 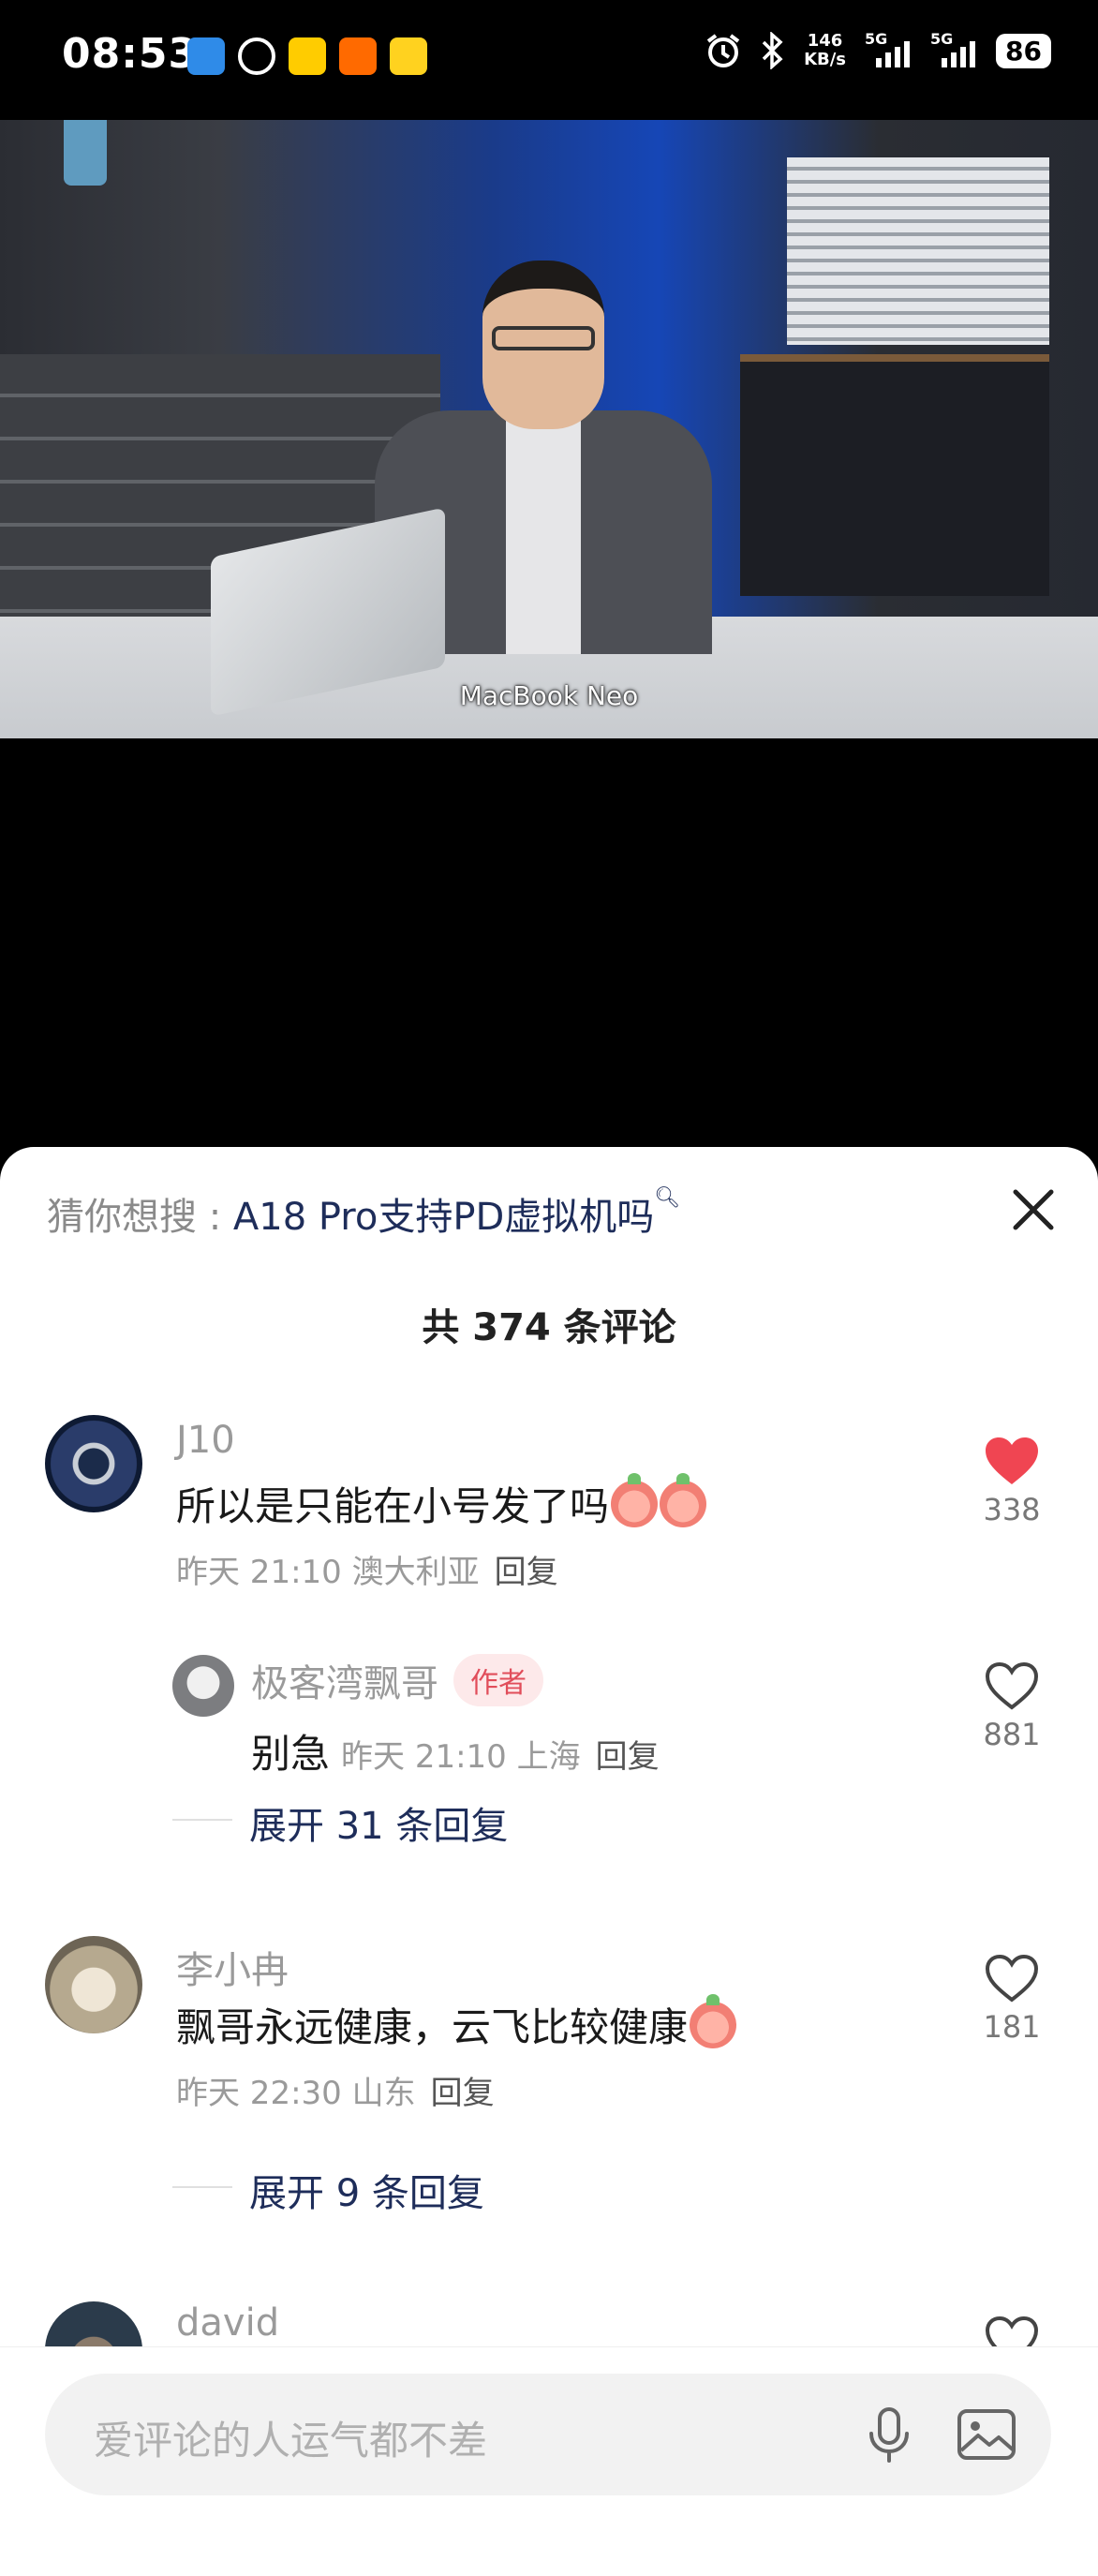 I want to click on status-bar: 08:53 146 KB/s 5G 5G 86, so click(x=549, y=58).